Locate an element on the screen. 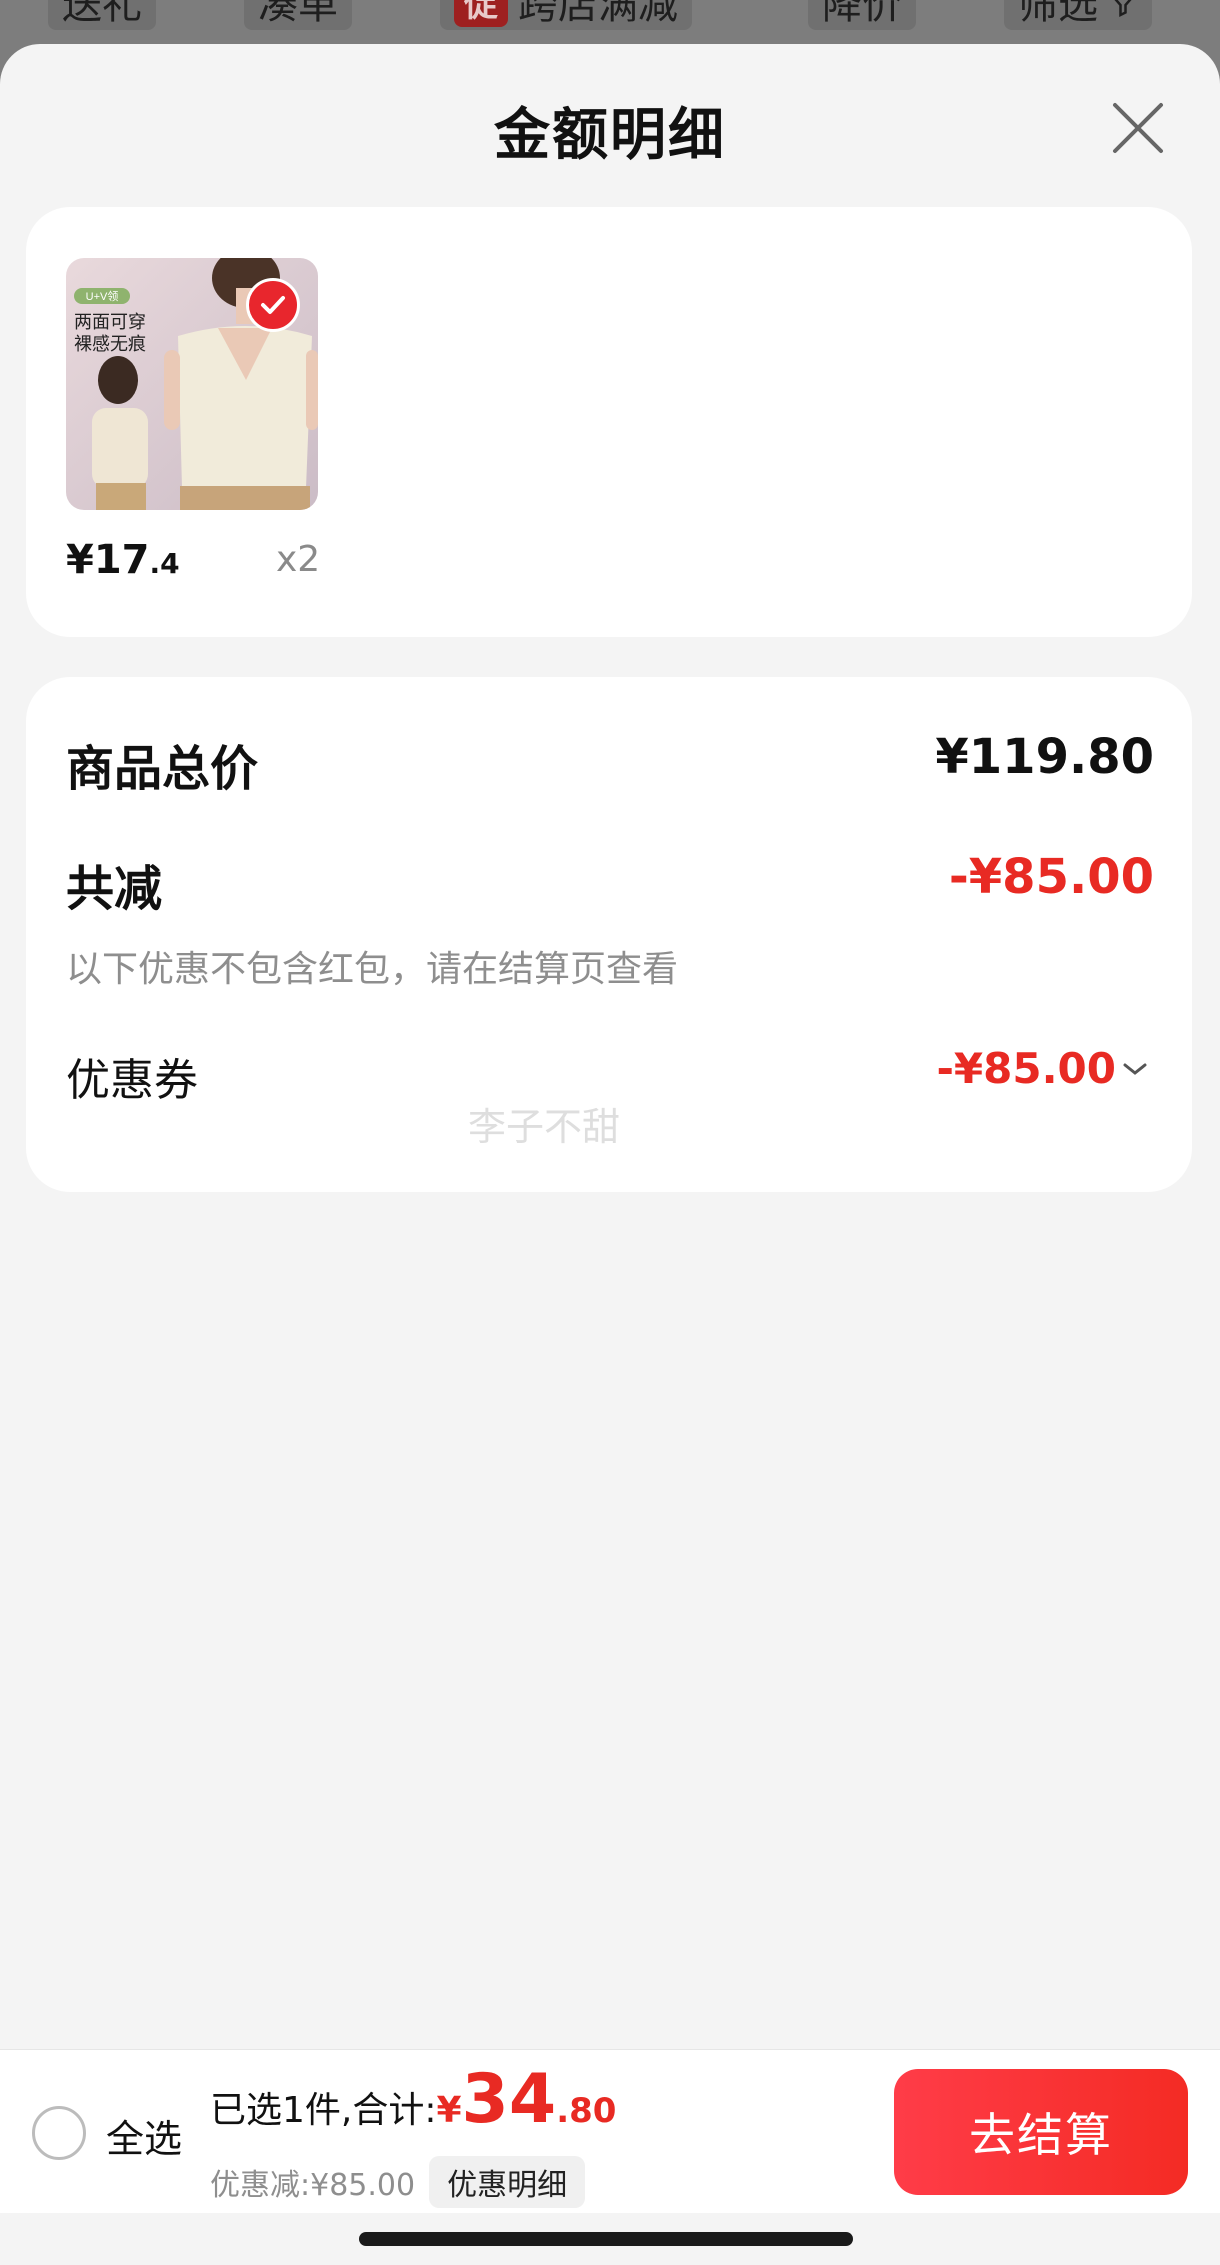 The height and width of the screenshot is (2265, 1220). home-indicator is located at coordinates (606, 2239).